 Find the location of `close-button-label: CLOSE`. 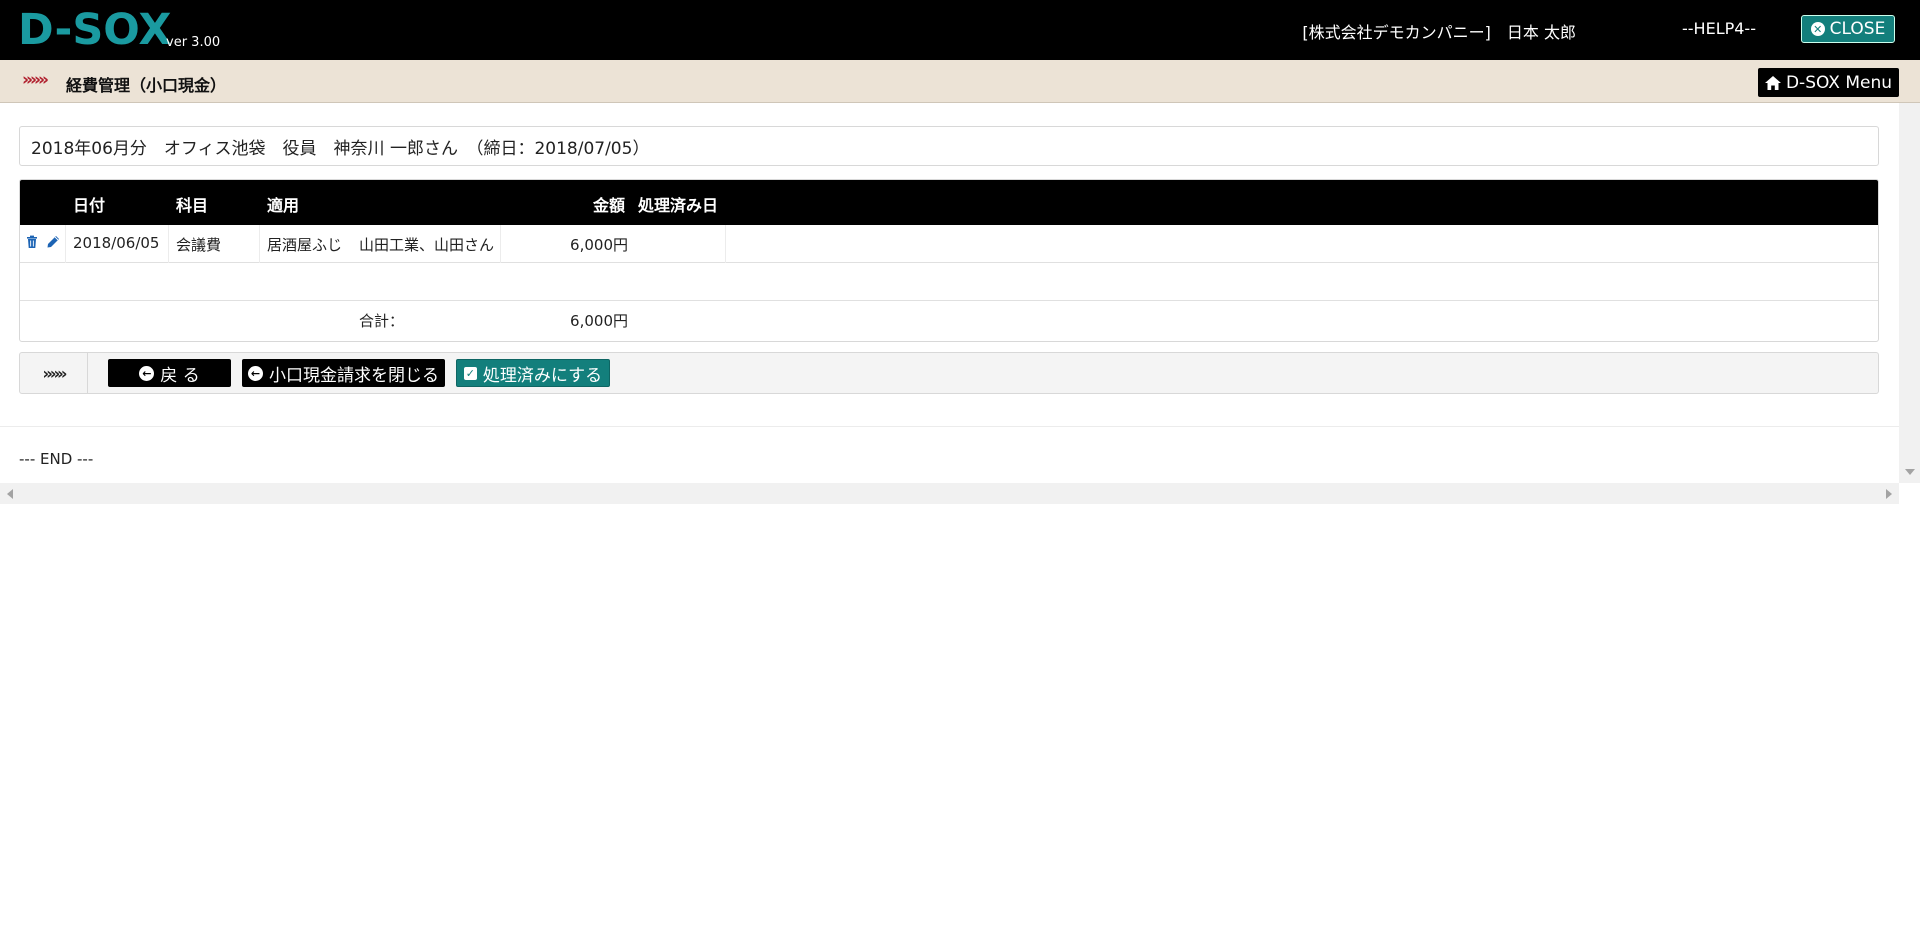

close-button-label: CLOSE is located at coordinates (1857, 29).